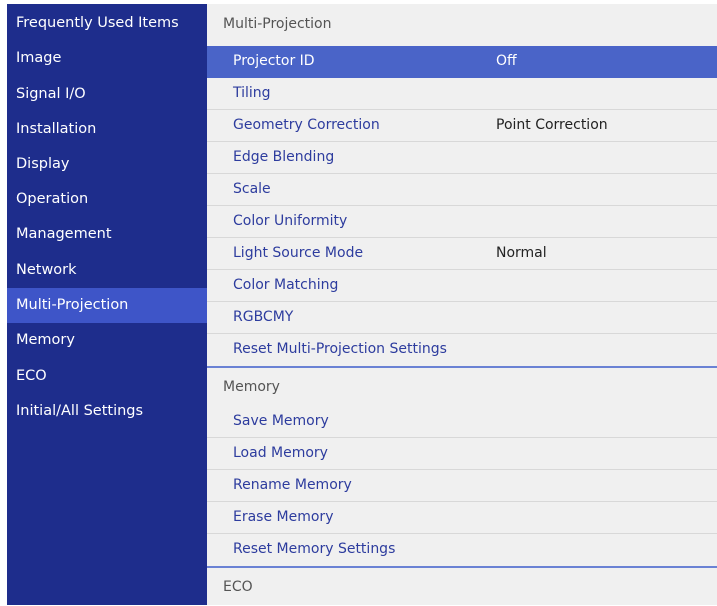 The width and height of the screenshot is (717, 606). What do you see at coordinates (107, 23) in the screenshot?
I see `sidebar-item-frequently-used-items: Frequently Used Items` at bounding box center [107, 23].